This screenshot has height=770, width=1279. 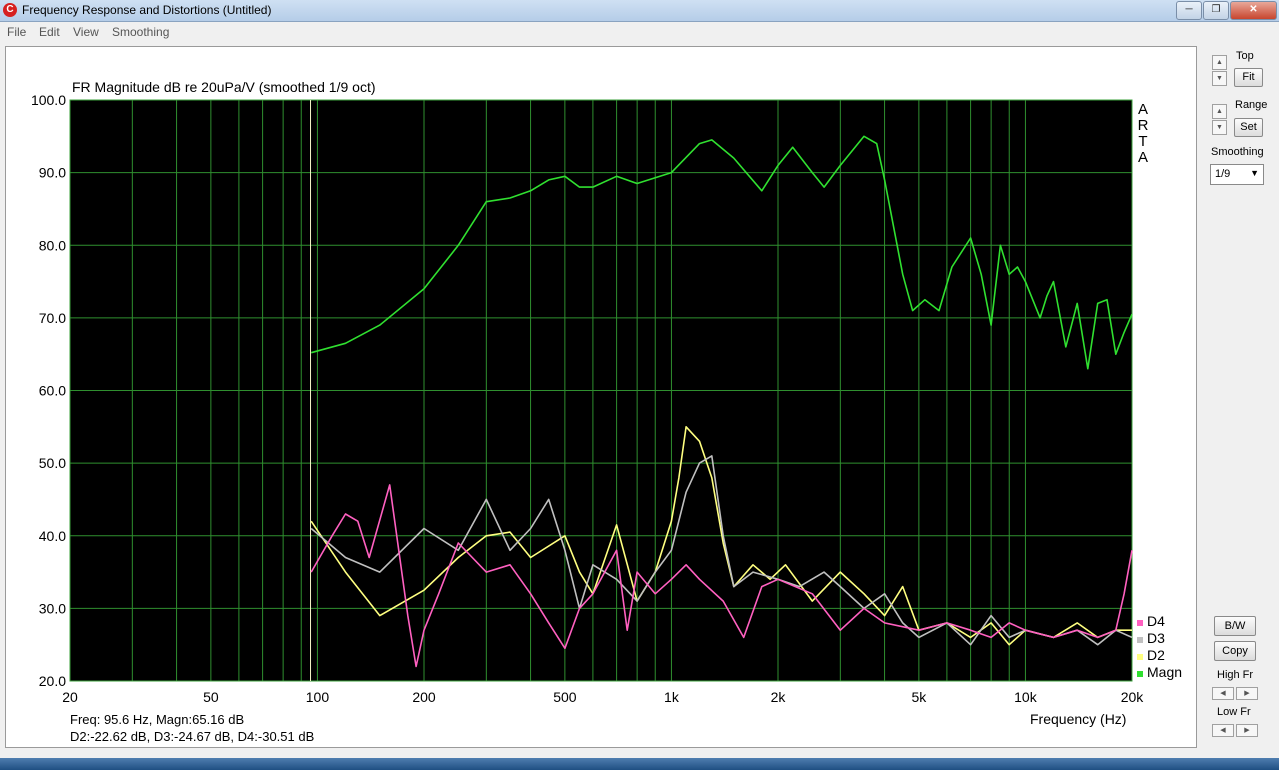 I want to click on copy-button: Copy, so click(x=1235, y=651).